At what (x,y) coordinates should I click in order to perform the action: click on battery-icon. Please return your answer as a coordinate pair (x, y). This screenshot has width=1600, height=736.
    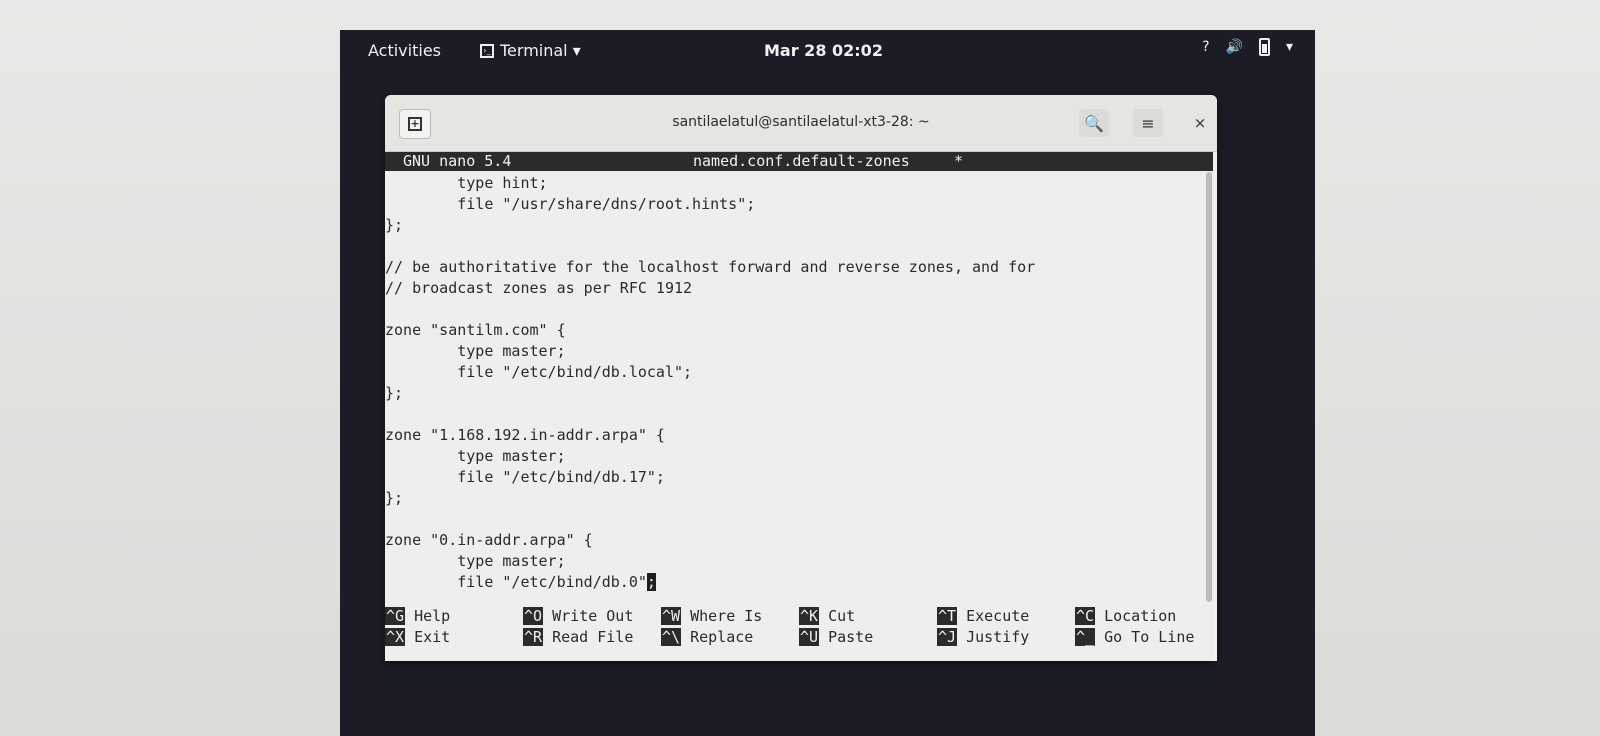
    Looking at the image, I should click on (1264, 47).